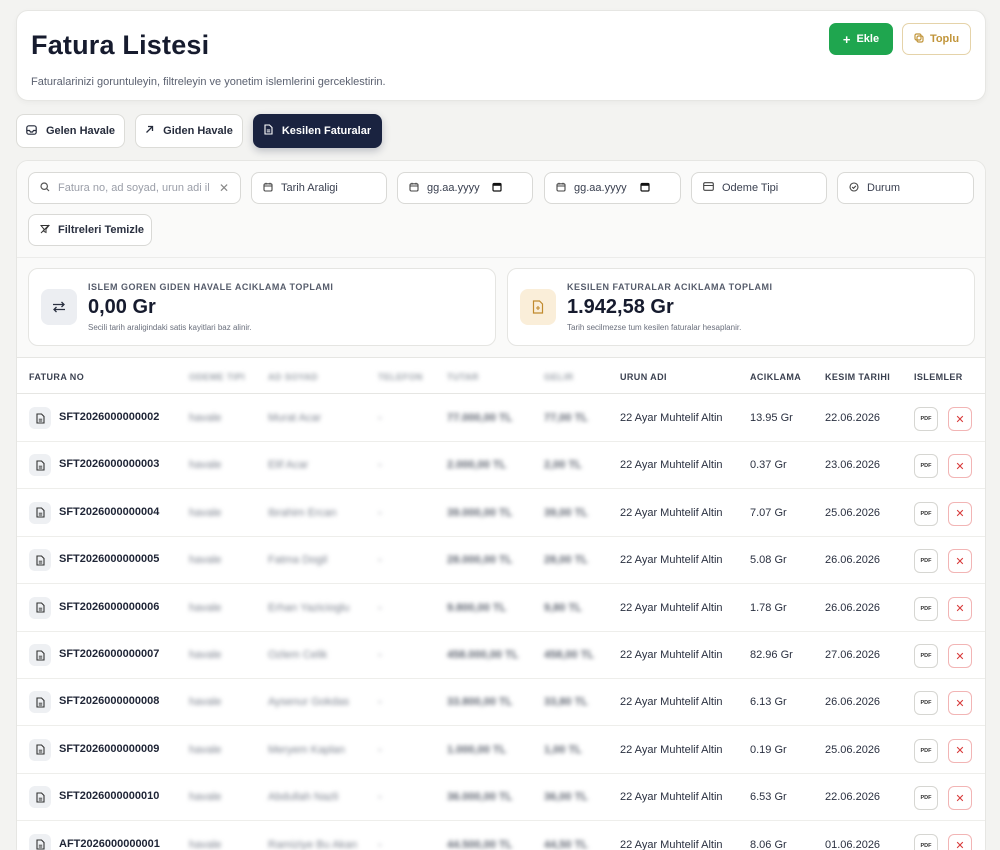  Describe the element at coordinates (90, 230) in the screenshot. I see `clear-filters-button: Filtreleri Temizle` at that location.